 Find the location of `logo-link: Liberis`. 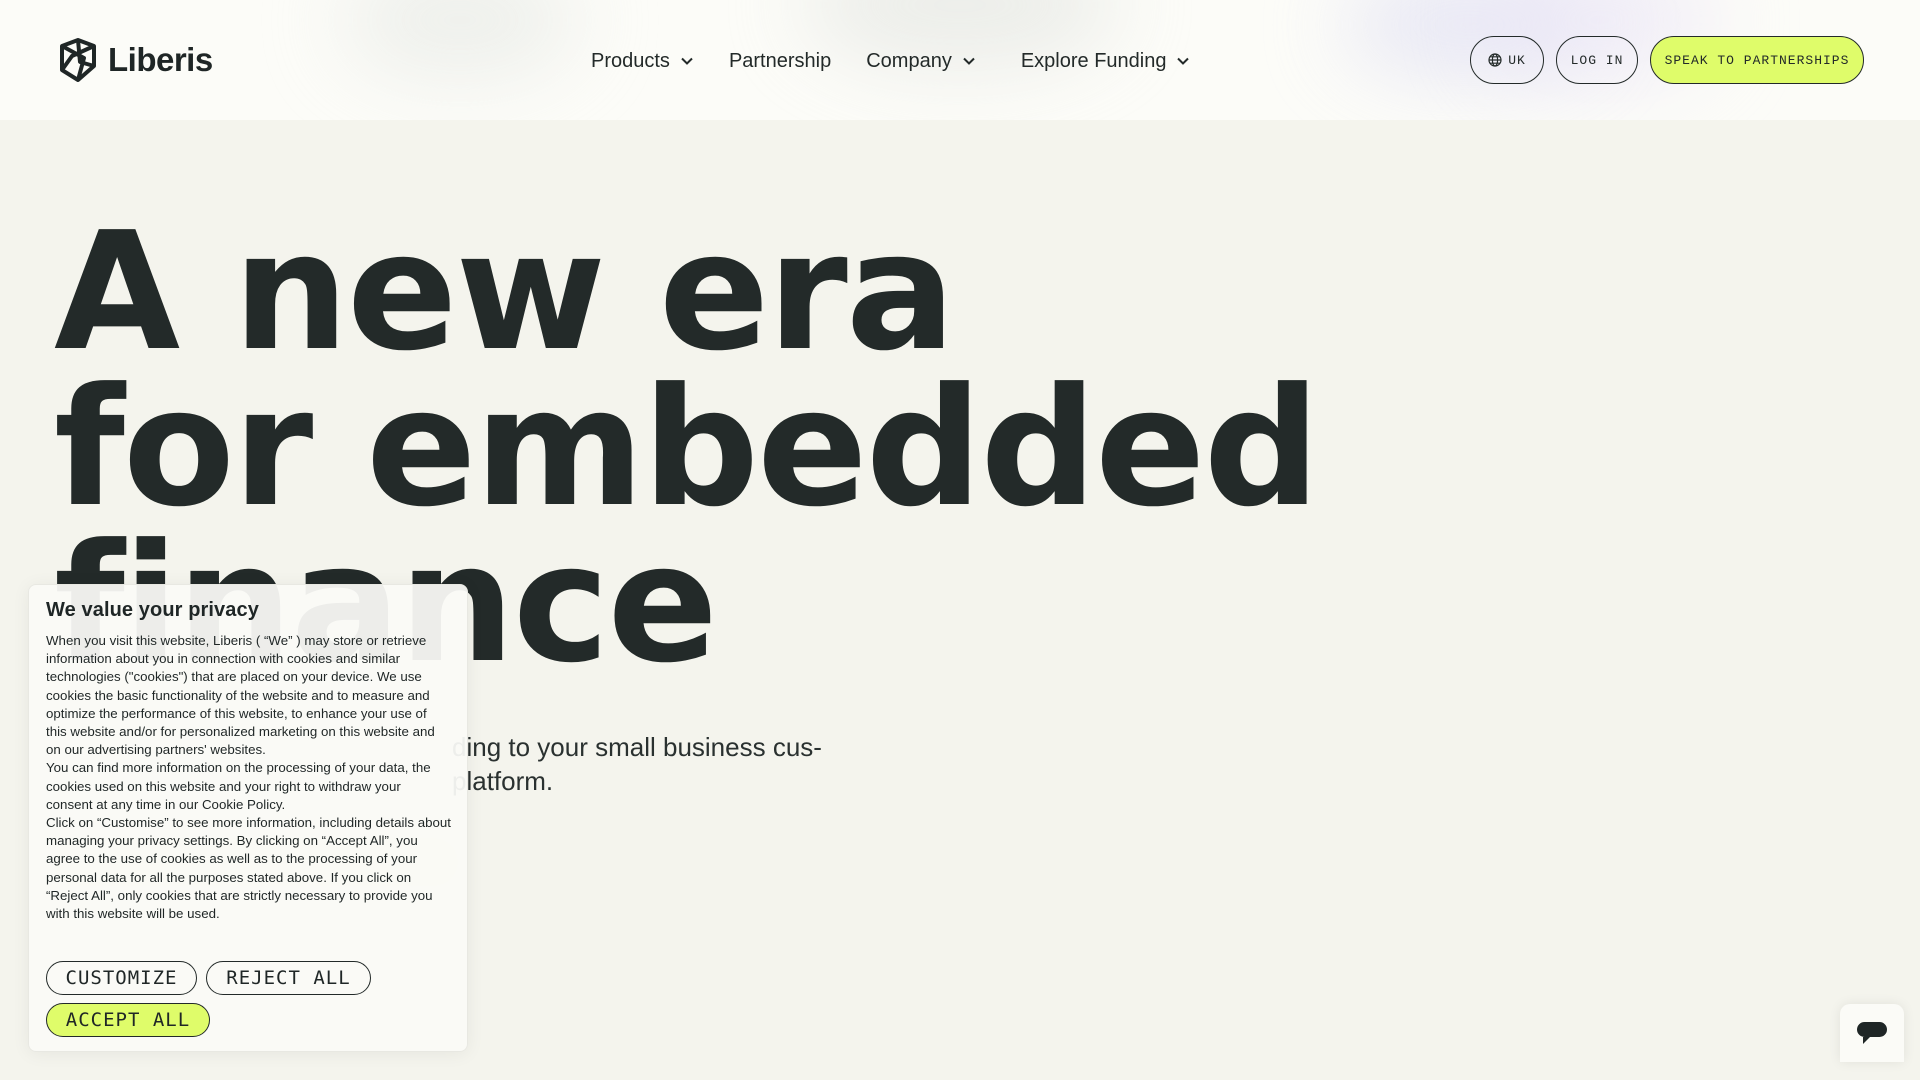

logo-link: Liberis is located at coordinates (133, 60).